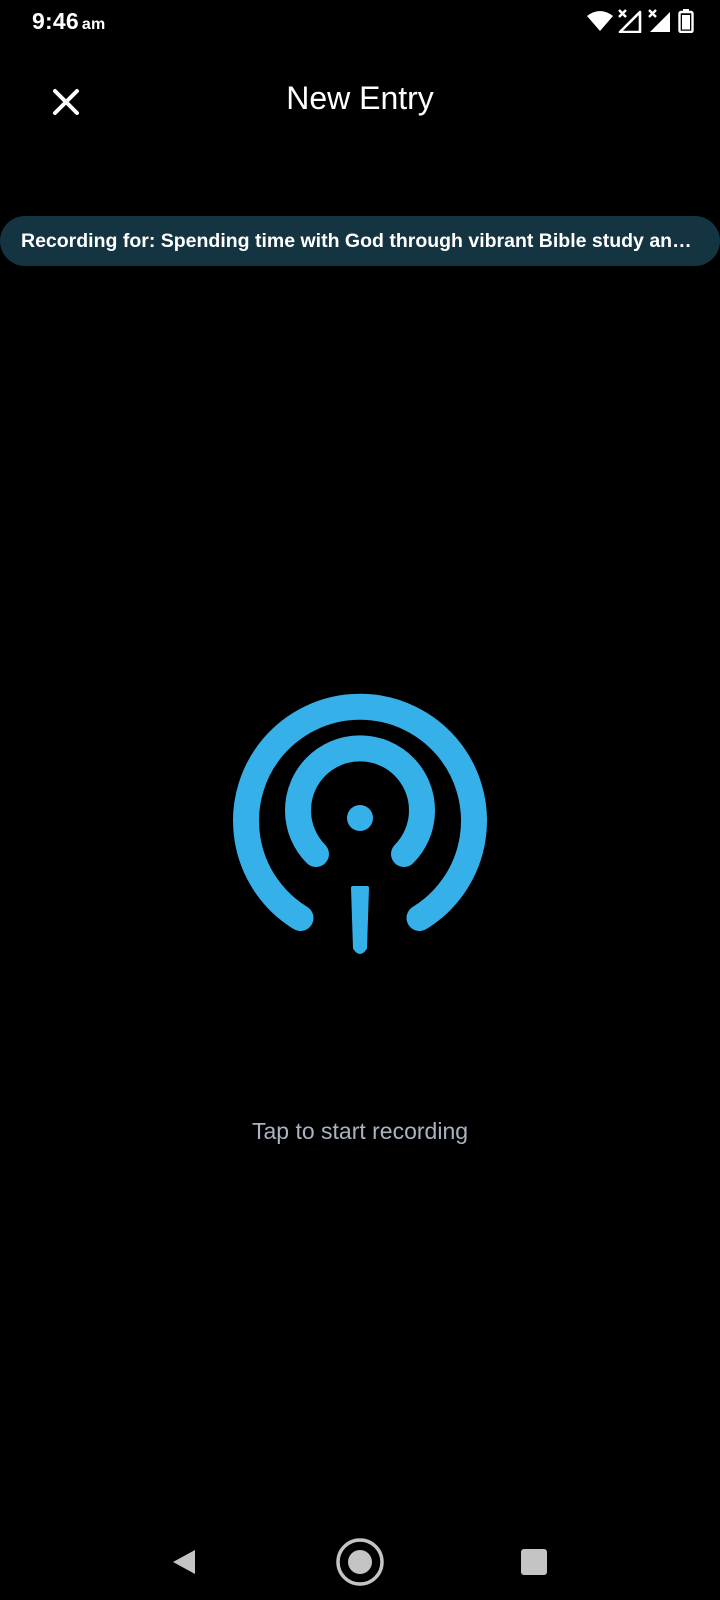 The height and width of the screenshot is (1600, 720). I want to click on page-title: New Entry, so click(360, 98).